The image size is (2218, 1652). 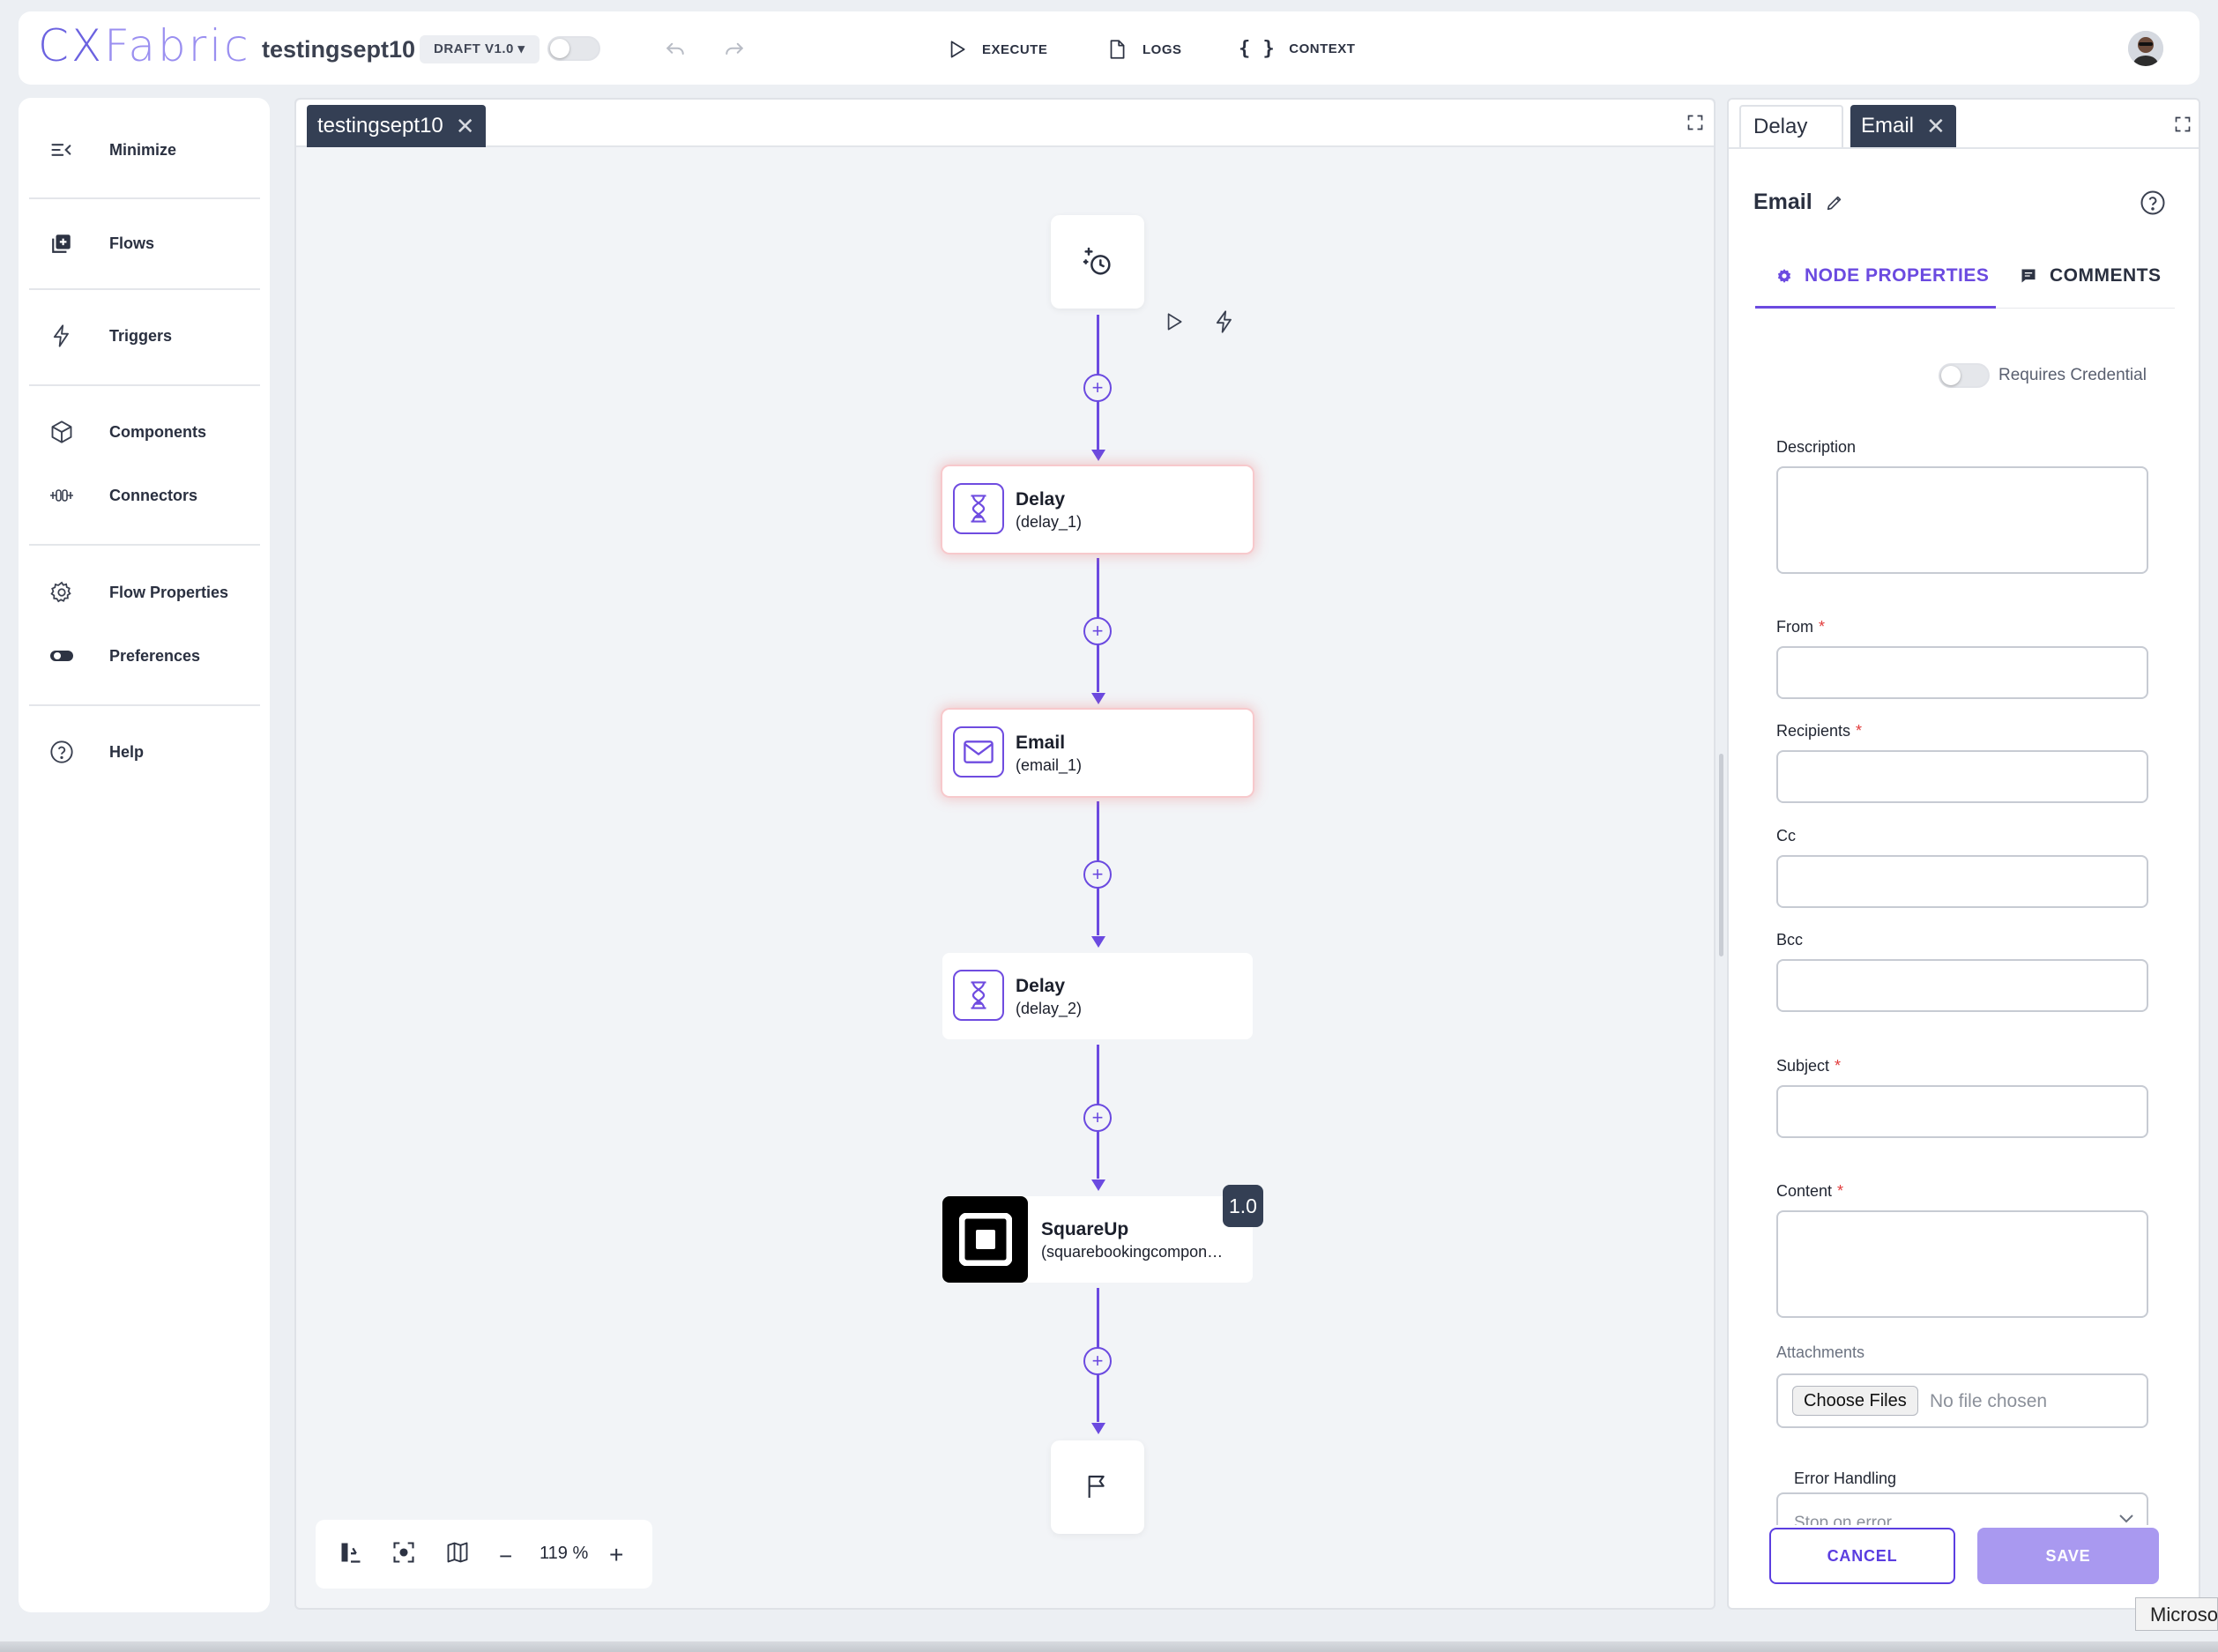 I want to click on recipients-field, so click(x=1962, y=776).